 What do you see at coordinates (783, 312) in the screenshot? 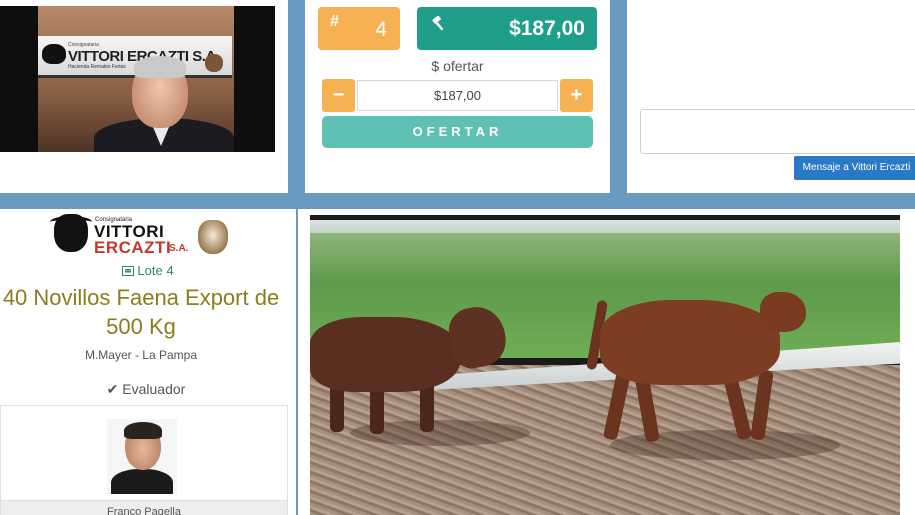
I see `steer-head` at bounding box center [783, 312].